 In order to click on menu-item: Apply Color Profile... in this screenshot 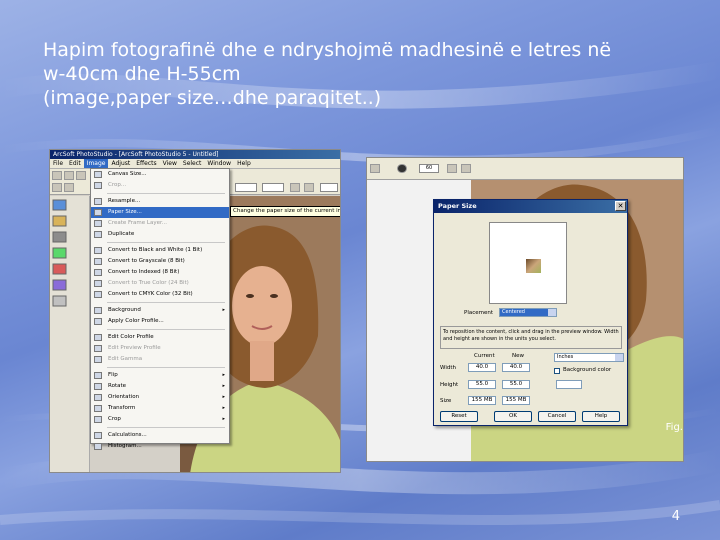, I will do `click(160, 321)`.